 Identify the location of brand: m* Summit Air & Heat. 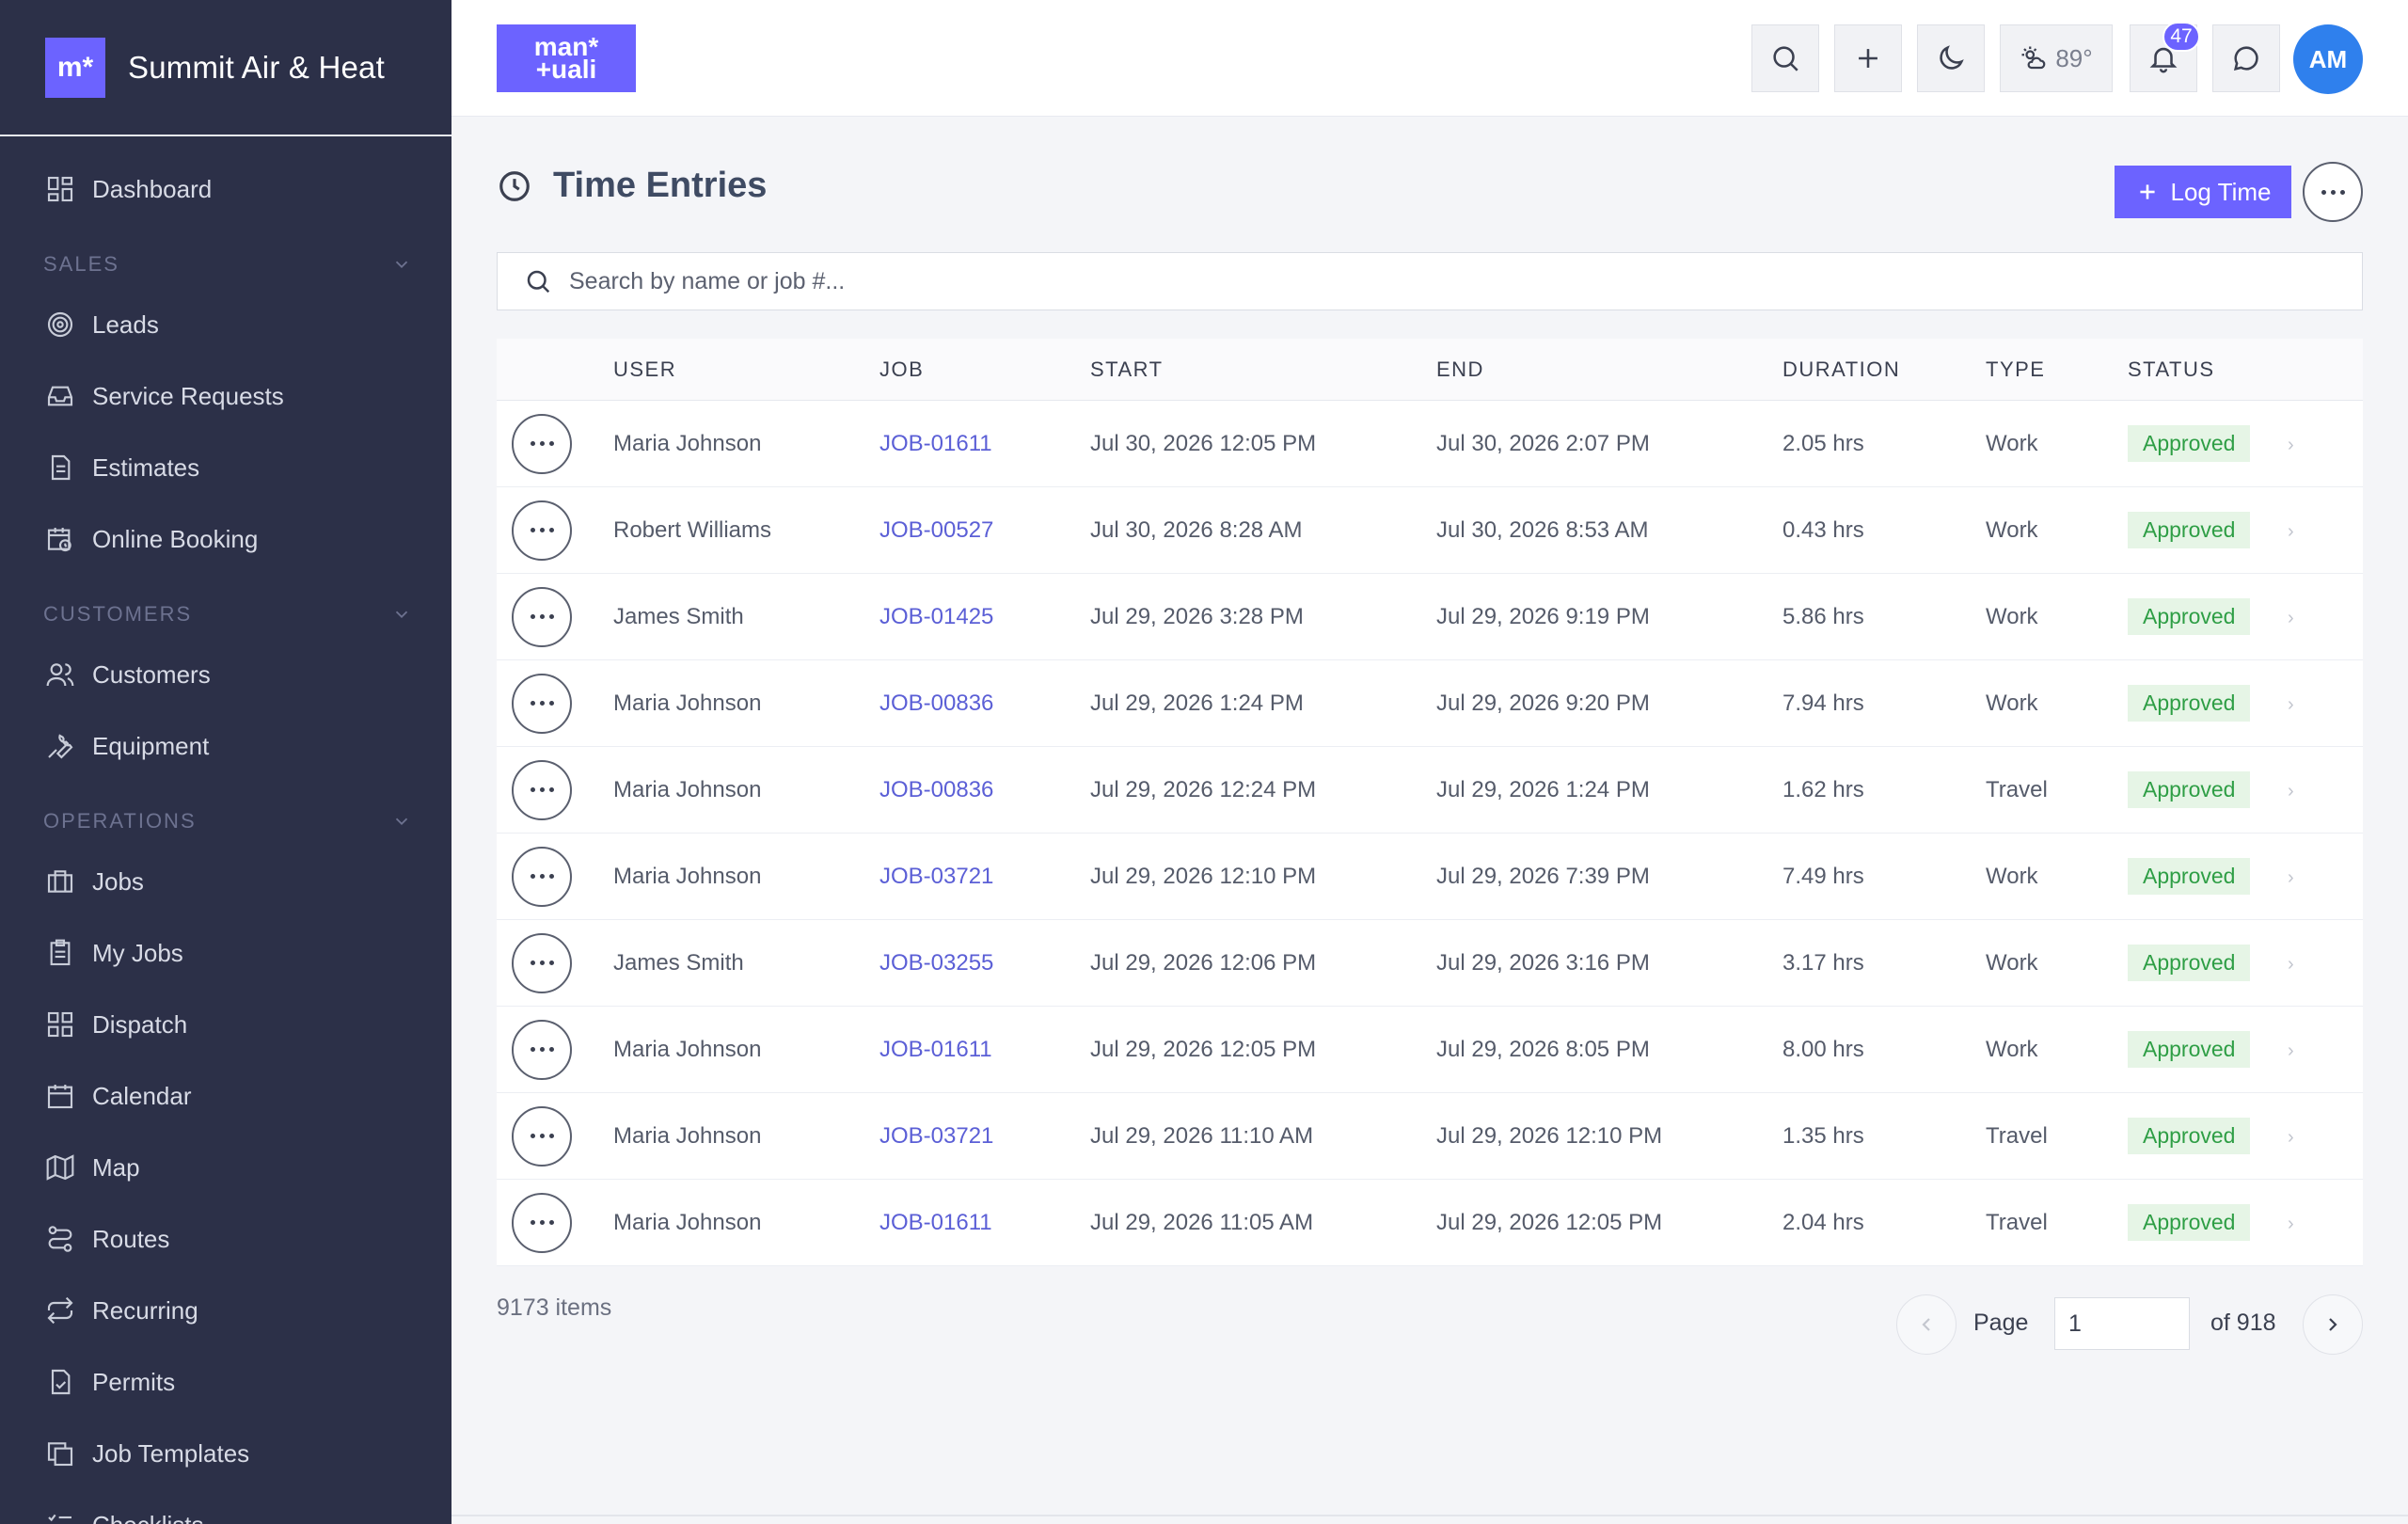
(226, 68).